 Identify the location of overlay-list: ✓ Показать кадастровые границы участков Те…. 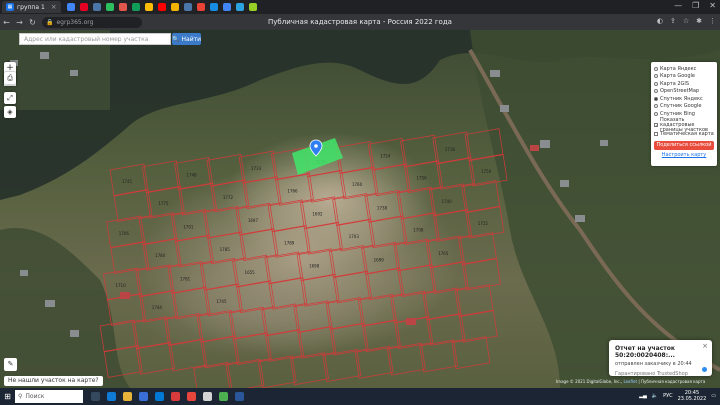
(684, 128).